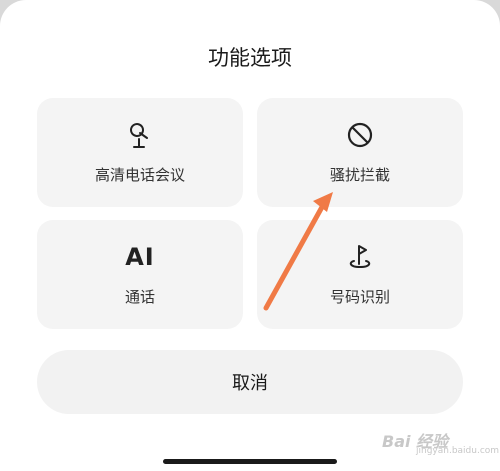 The image size is (500, 471). I want to click on option-hd-conference: 高清电话会议, so click(140, 152).